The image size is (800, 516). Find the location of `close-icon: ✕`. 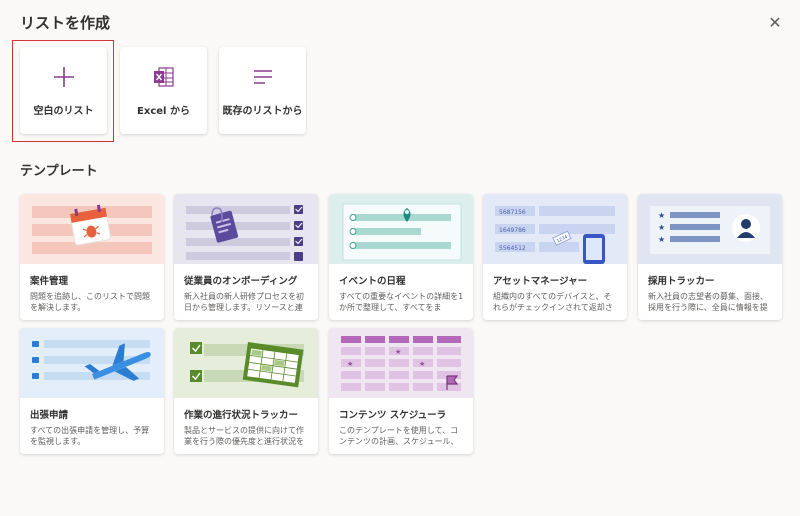

close-icon: ✕ is located at coordinates (775, 23).